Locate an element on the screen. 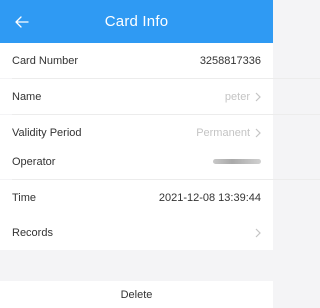 This screenshot has width=320, height=308. operator-value-redacted is located at coordinates (237, 161).